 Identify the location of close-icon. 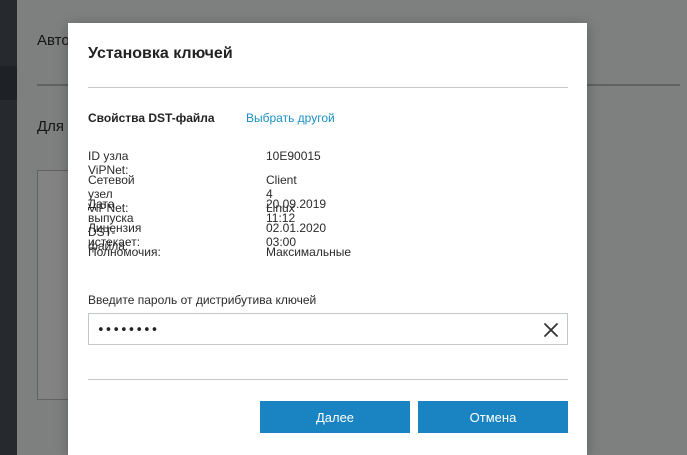
(551, 330).